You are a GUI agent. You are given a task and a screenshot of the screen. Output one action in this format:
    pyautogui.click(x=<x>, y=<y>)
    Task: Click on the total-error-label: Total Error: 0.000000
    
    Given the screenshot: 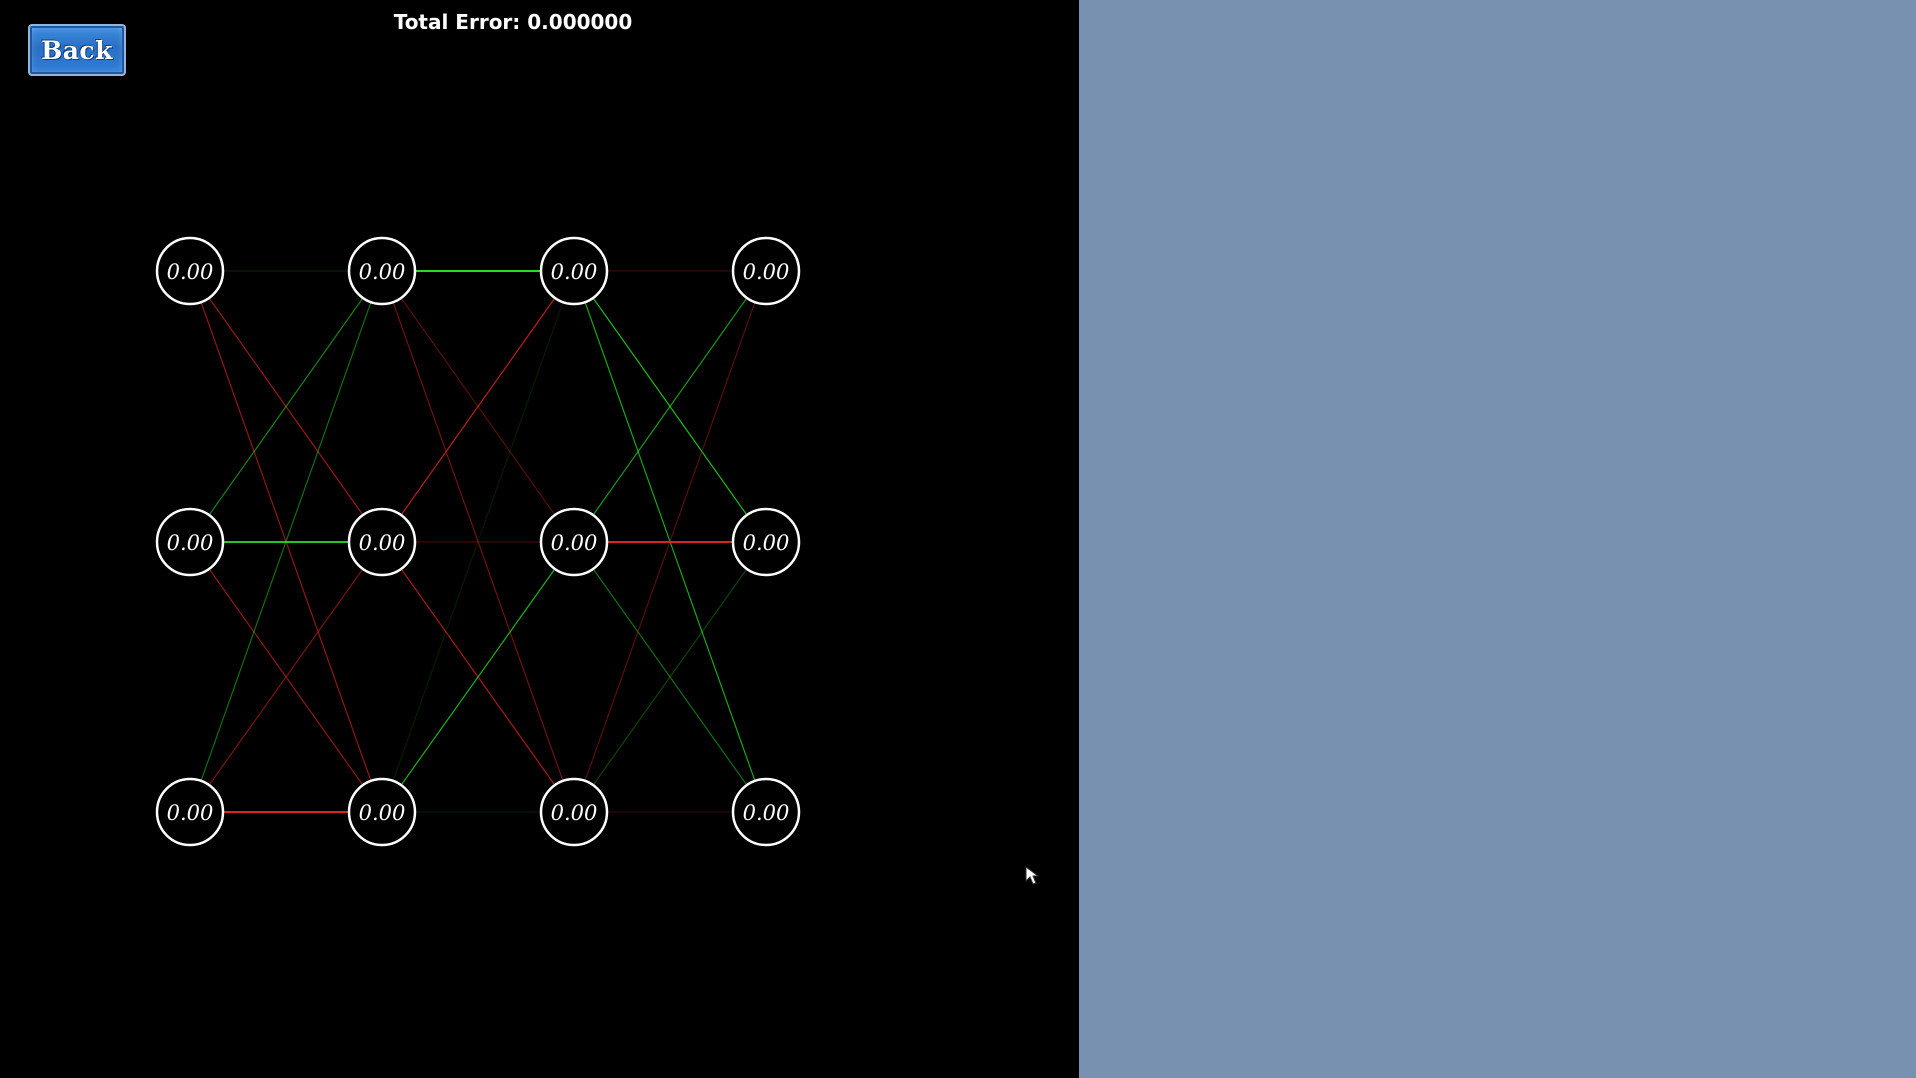 What is the action you would take?
    pyautogui.click(x=513, y=22)
    